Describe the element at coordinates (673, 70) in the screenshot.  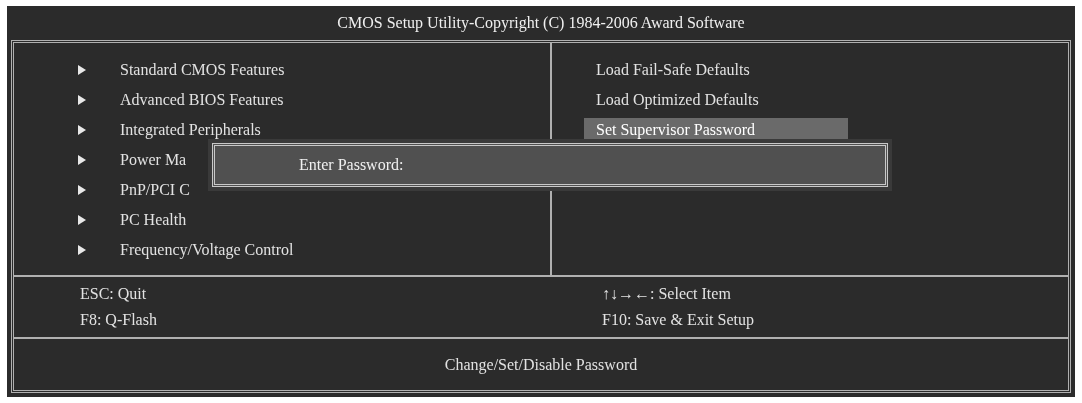
I see `menu-item: Load Fail-Safe Defaults` at that location.